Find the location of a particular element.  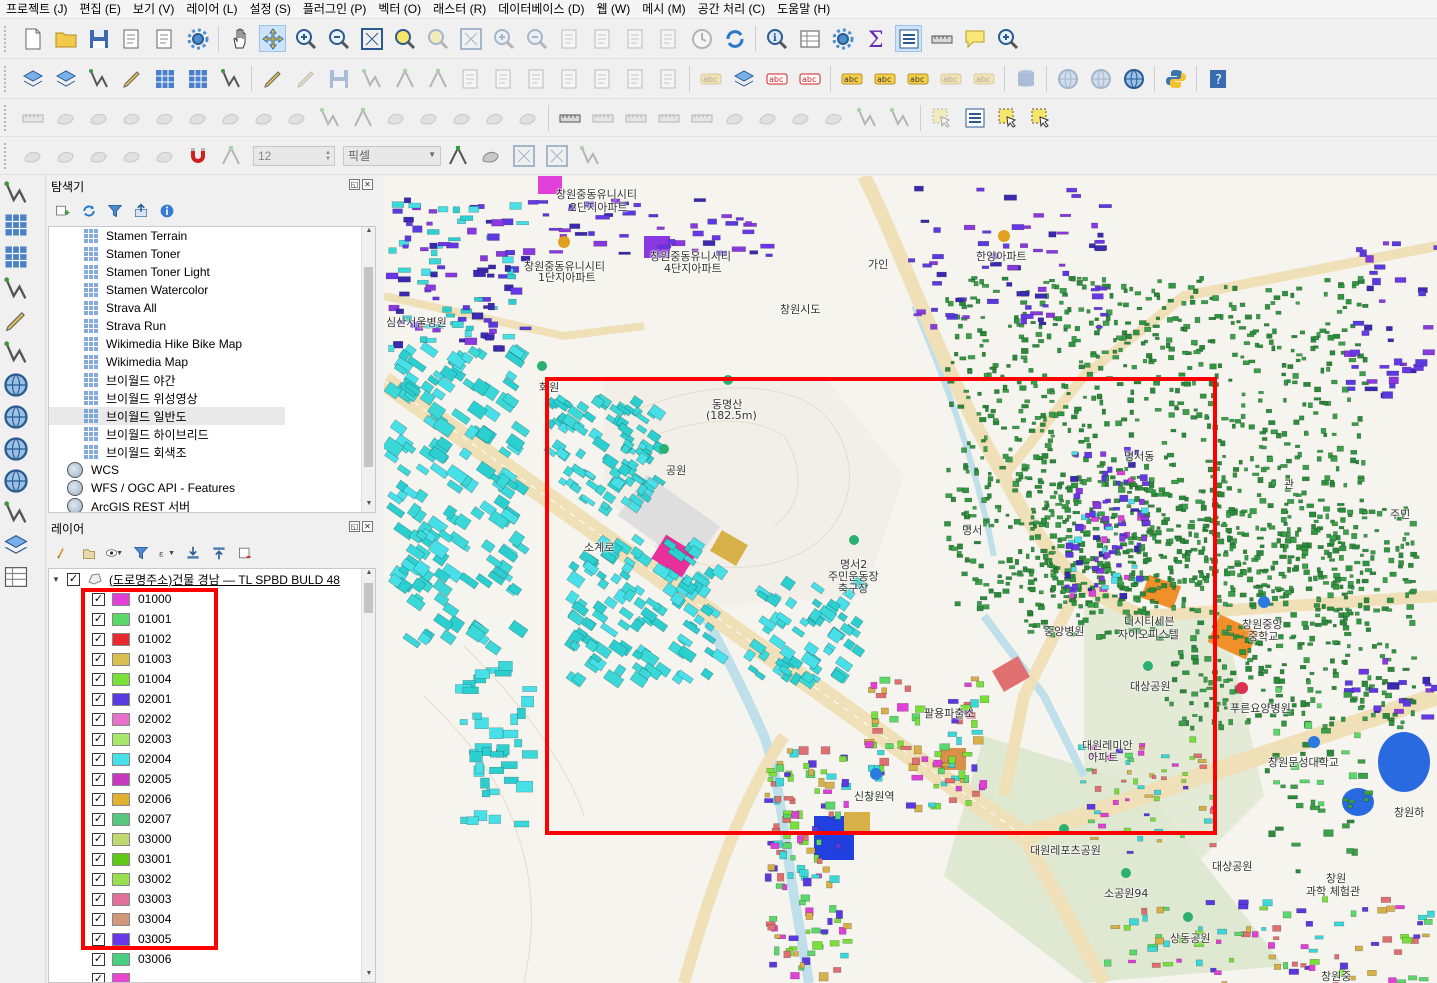

select-tool-icon is located at coordinates (1040, 117).